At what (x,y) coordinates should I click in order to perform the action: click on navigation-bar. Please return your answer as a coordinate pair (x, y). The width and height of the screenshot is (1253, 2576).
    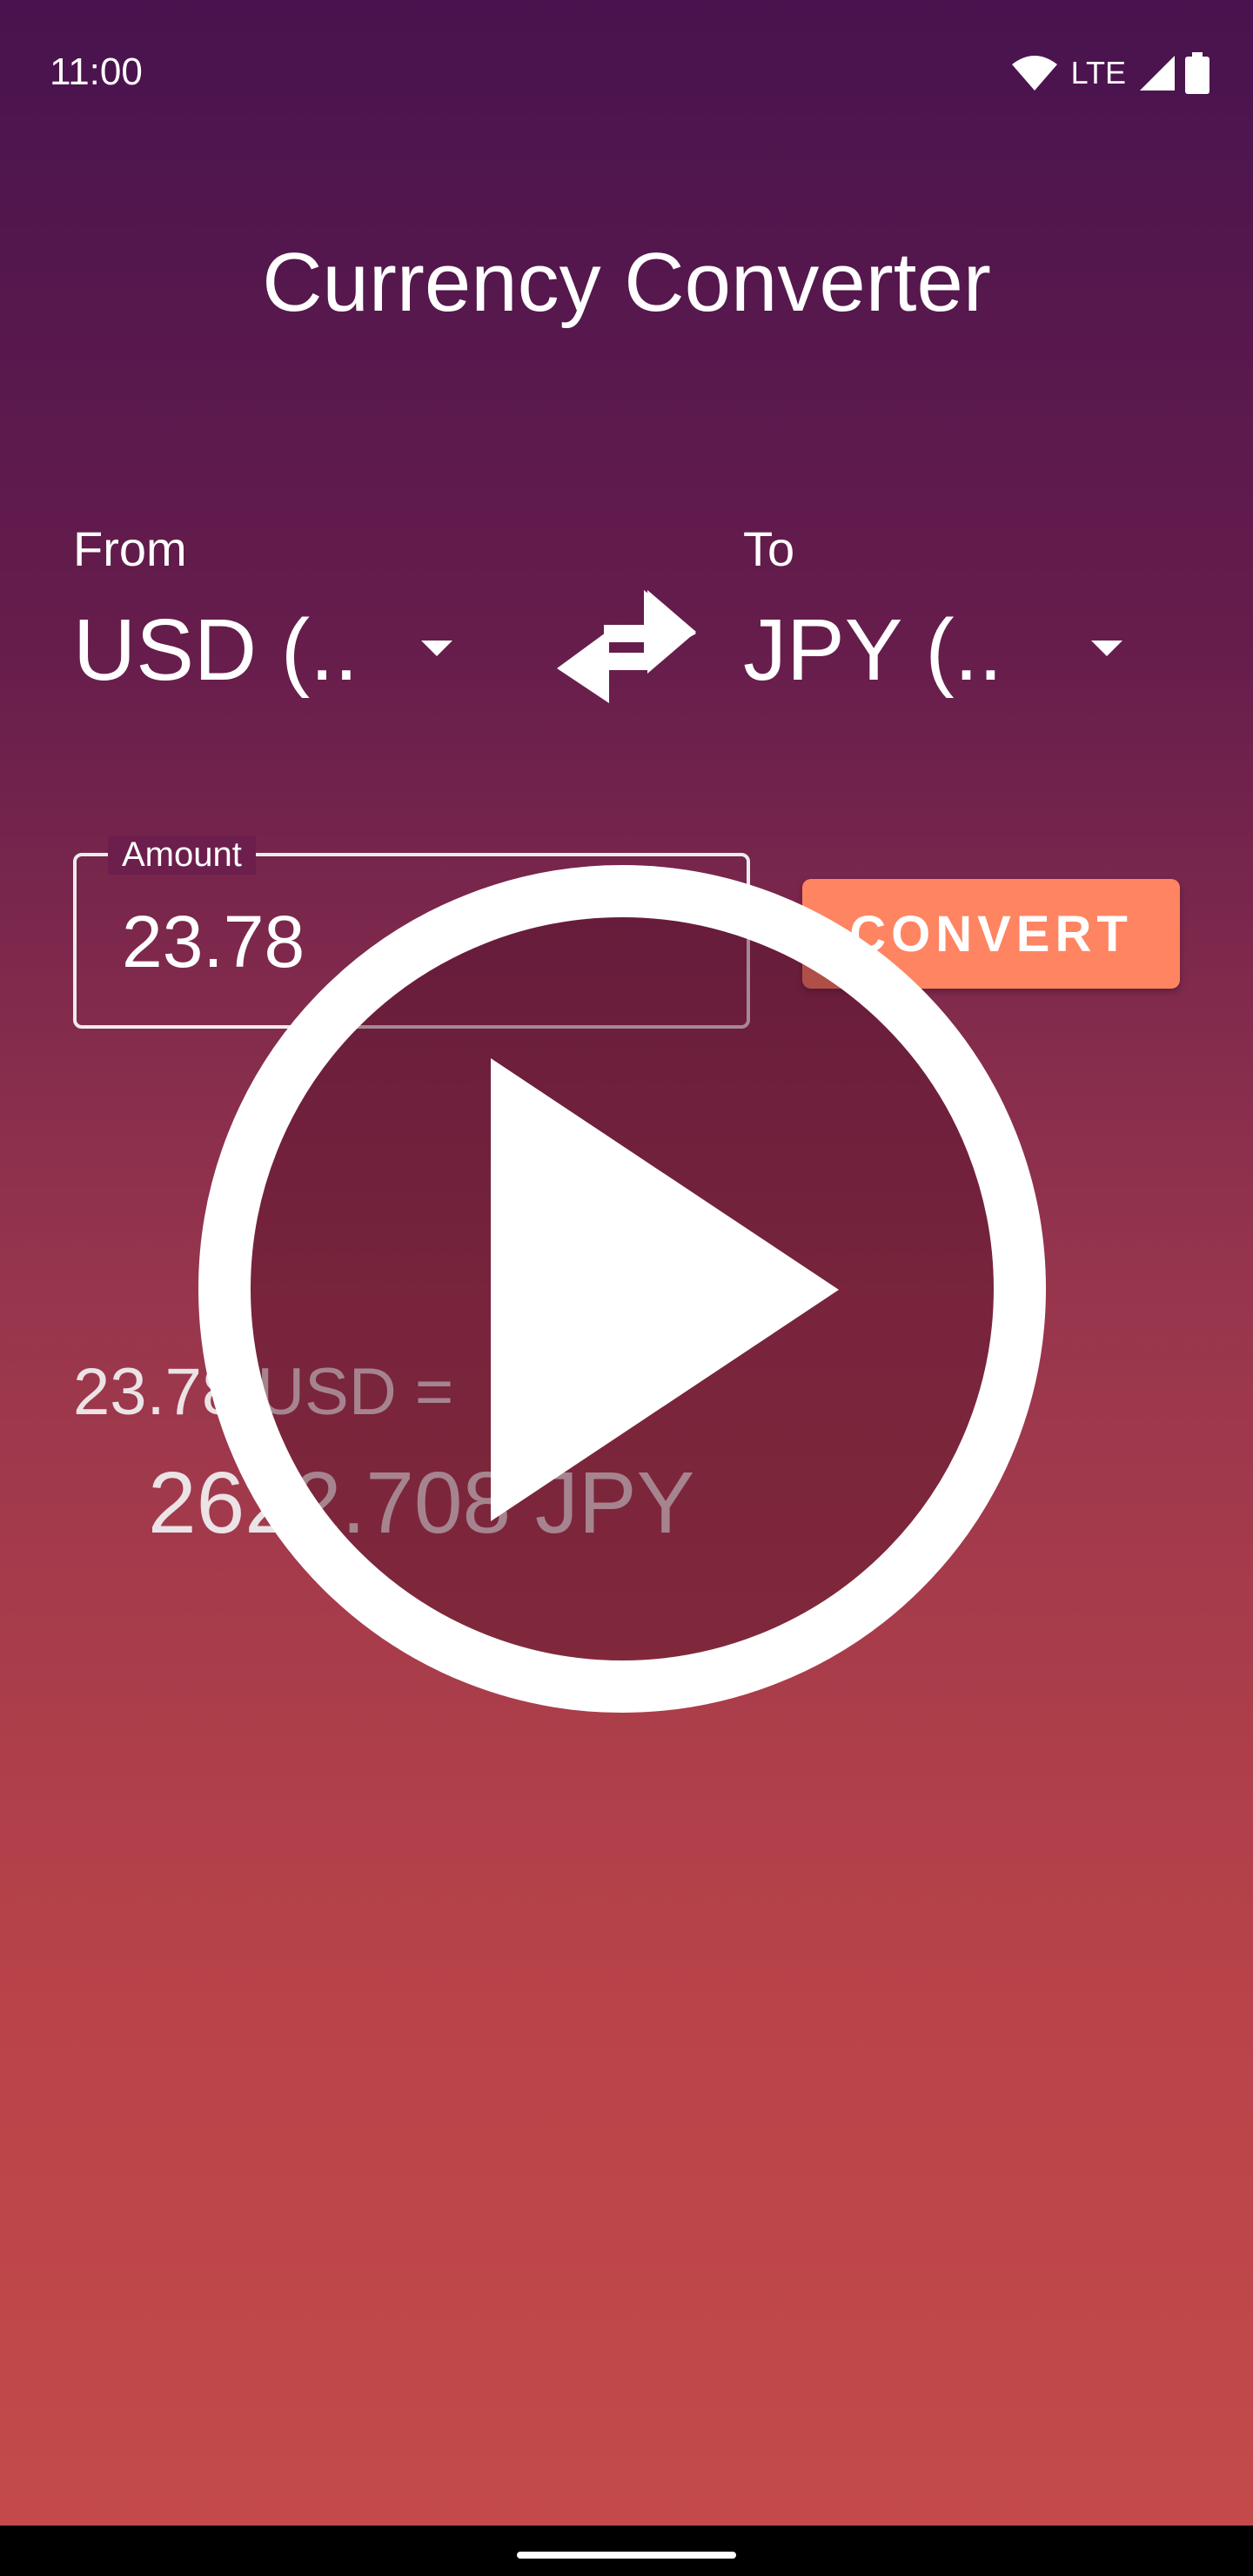
    Looking at the image, I should click on (626, 2551).